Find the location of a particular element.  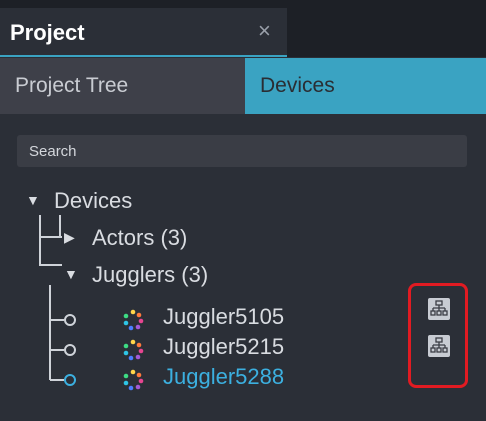

highlight-box is located at coordinates (438, 335).